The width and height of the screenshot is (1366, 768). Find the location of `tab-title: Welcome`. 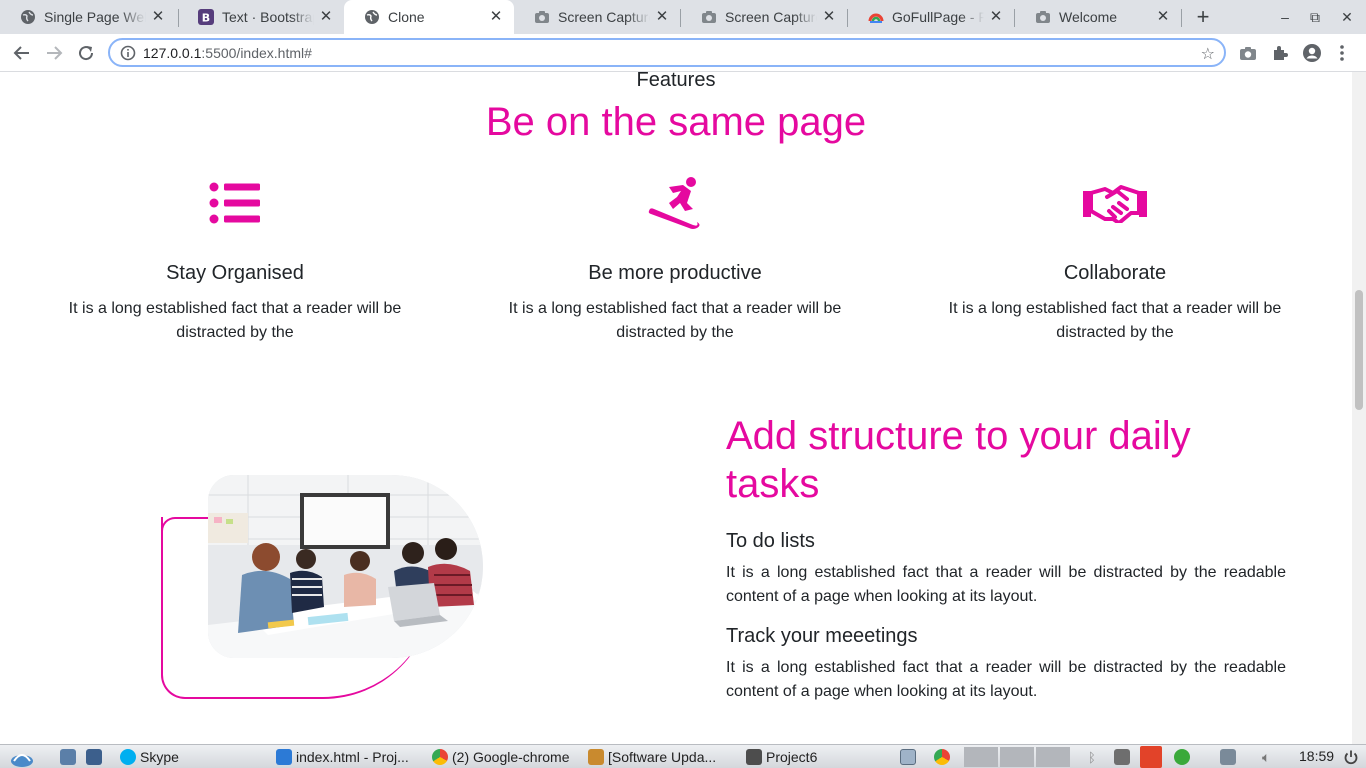

tab-title: Welcome is located at coordinates (1088, 17).